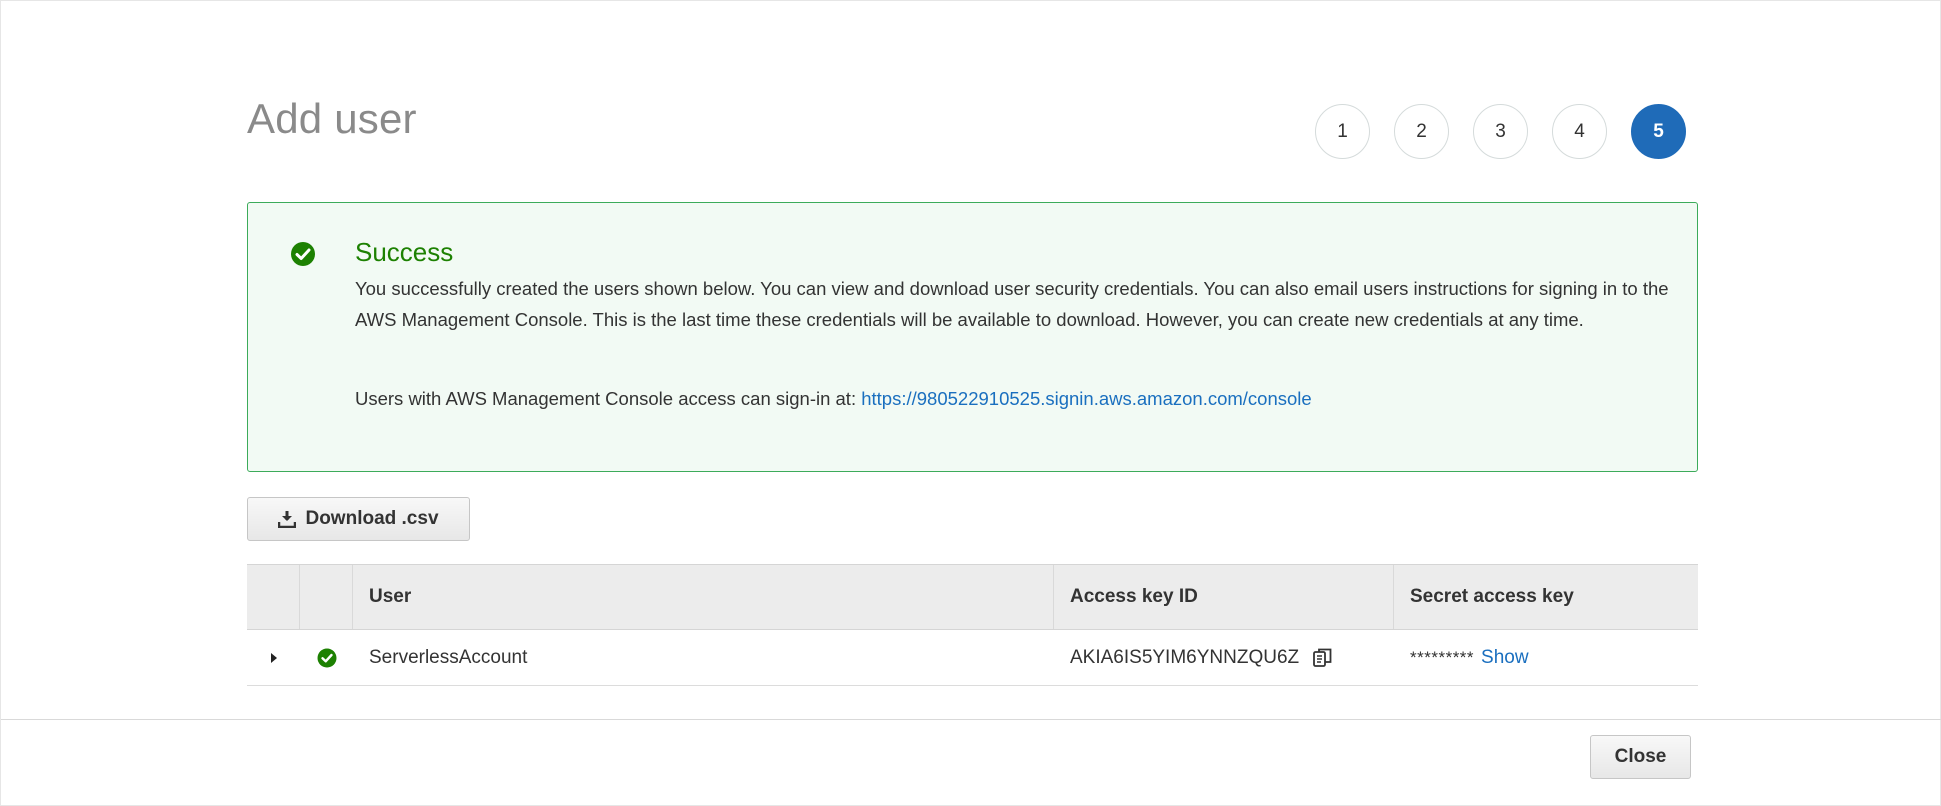 The image size is (1941, 806). What do you see at coordinates (448, 657) in the screenshot?
I see `user-name: ServerlessAccount` at bounding box center [448, 657].